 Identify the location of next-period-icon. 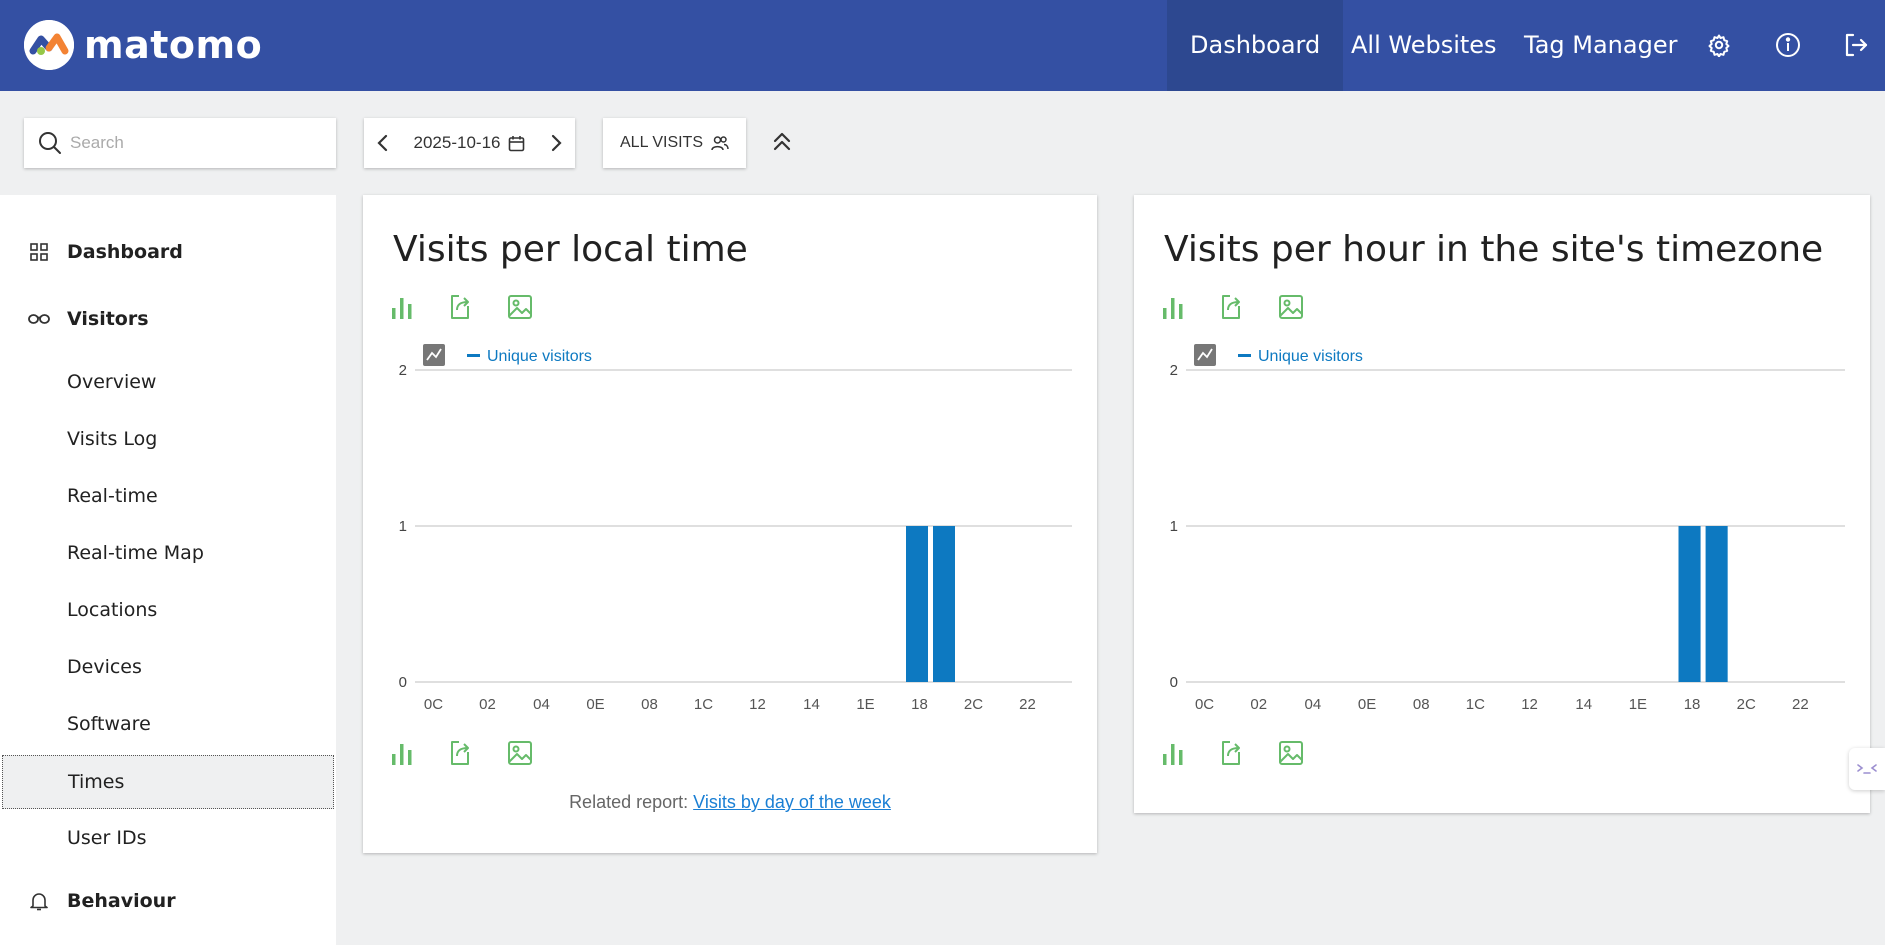
(556, 143).